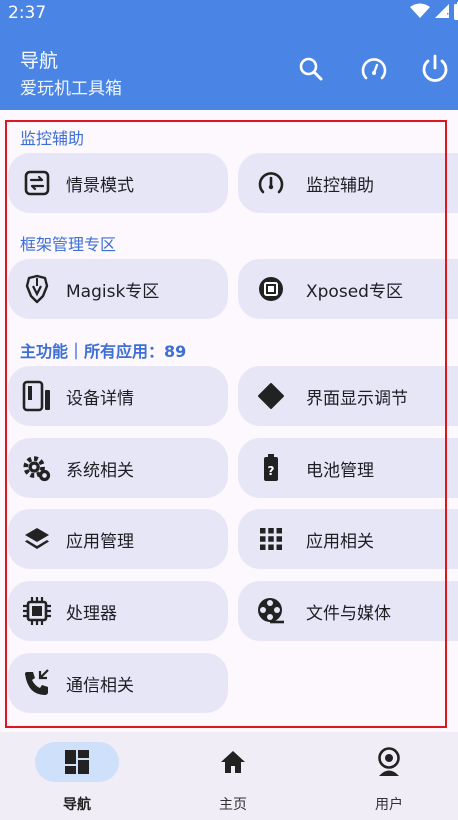 Image resolution: width=458 pixels, height=820 pixels. I want to click on card-app-manage: 应用管理, so click(118, 539).